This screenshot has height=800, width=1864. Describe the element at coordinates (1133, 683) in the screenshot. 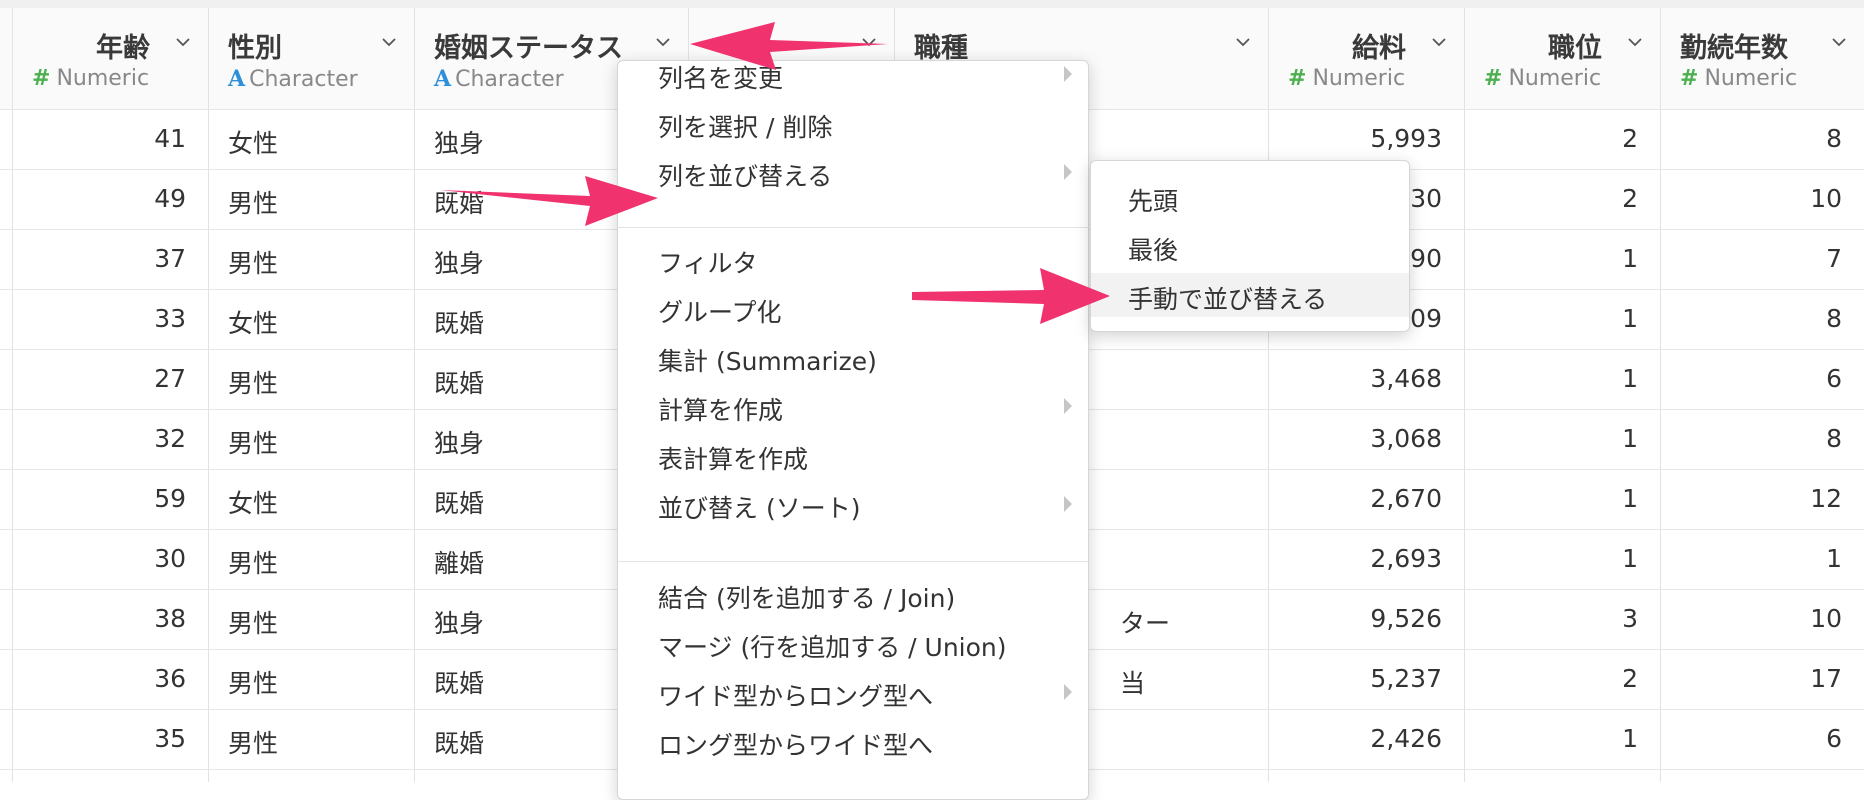

I see `table-cell-job-fragment: 当` at that location.